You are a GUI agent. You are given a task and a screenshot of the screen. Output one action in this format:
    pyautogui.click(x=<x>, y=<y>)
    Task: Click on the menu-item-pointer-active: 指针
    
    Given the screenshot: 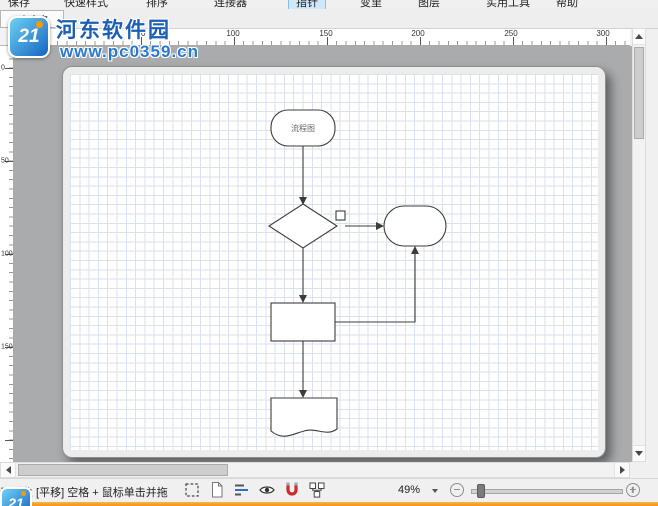 What is the action you would take?
    pyautogui.click(x=307, y=4)
    